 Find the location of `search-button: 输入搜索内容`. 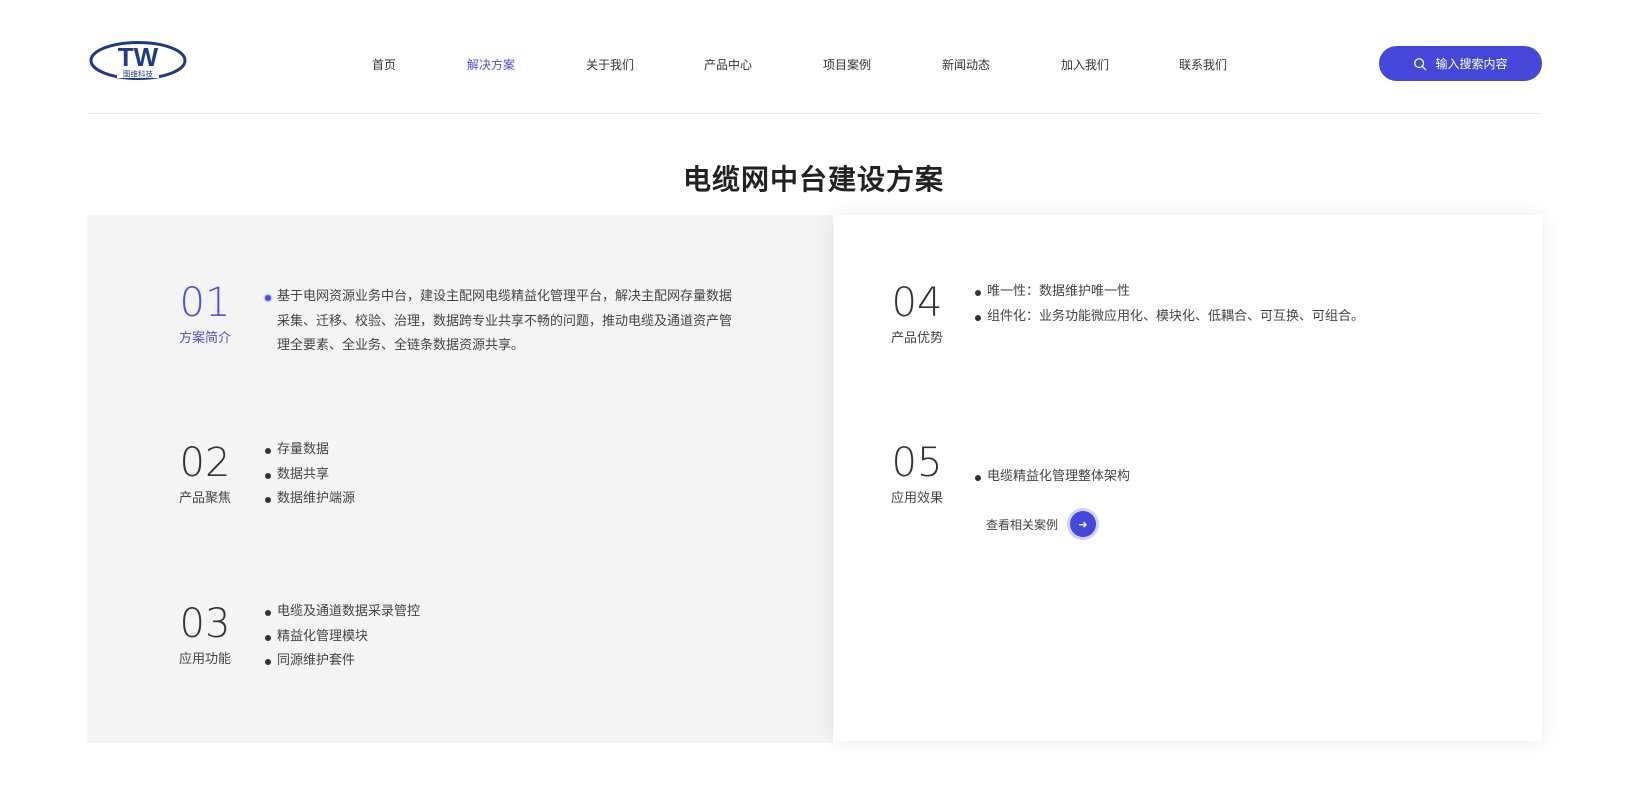

search-button: 输入搜索内容 is located at coordinates (1460, 63).